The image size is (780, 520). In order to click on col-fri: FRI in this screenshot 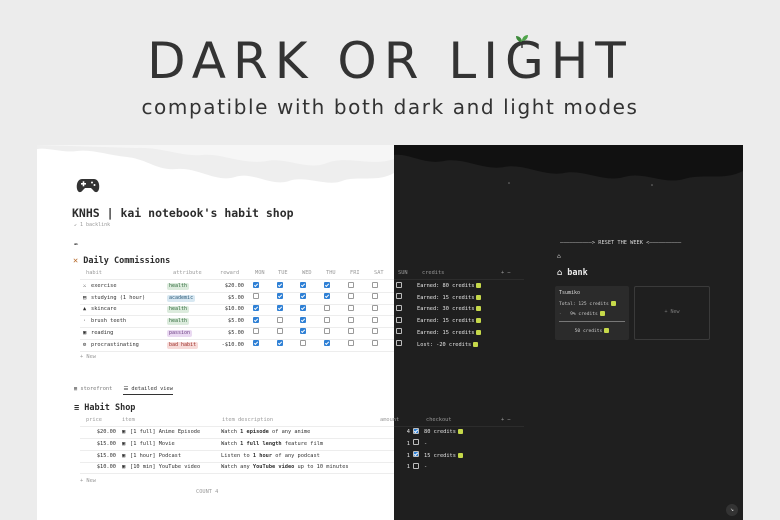, I will do `click(355, 273)`.